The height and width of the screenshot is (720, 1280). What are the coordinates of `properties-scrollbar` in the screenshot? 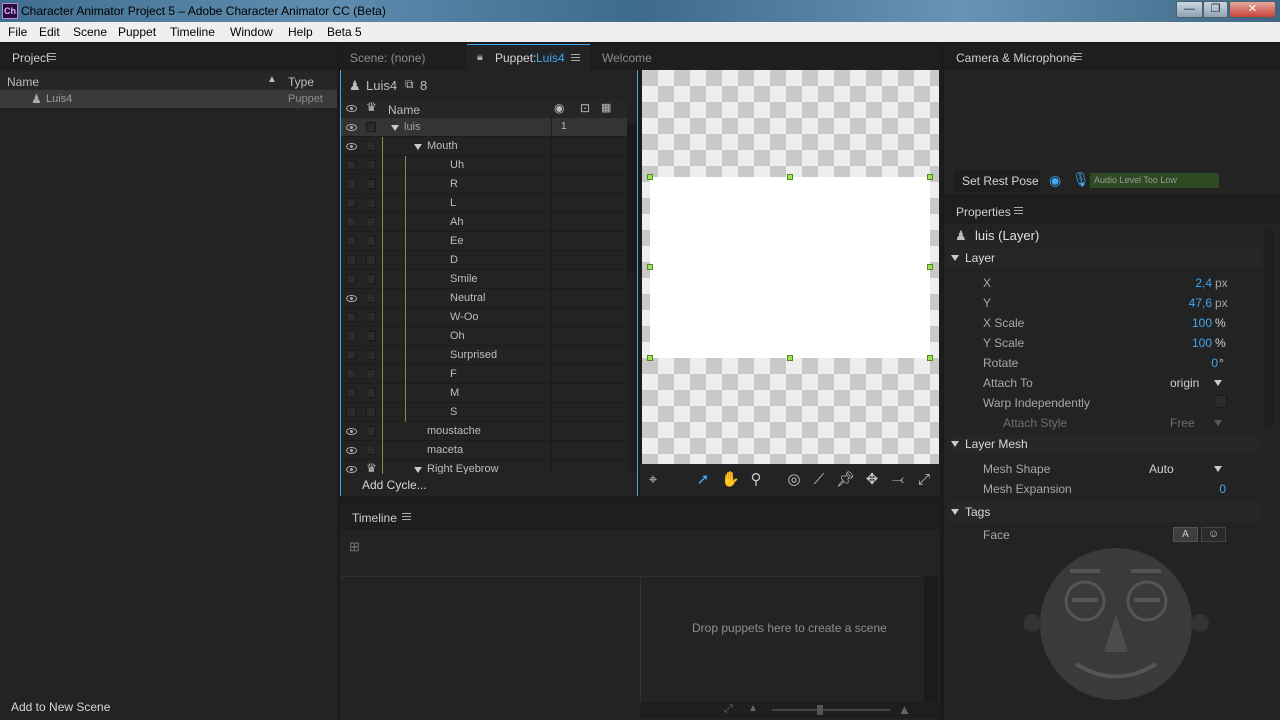 It's located at (1269, 328).